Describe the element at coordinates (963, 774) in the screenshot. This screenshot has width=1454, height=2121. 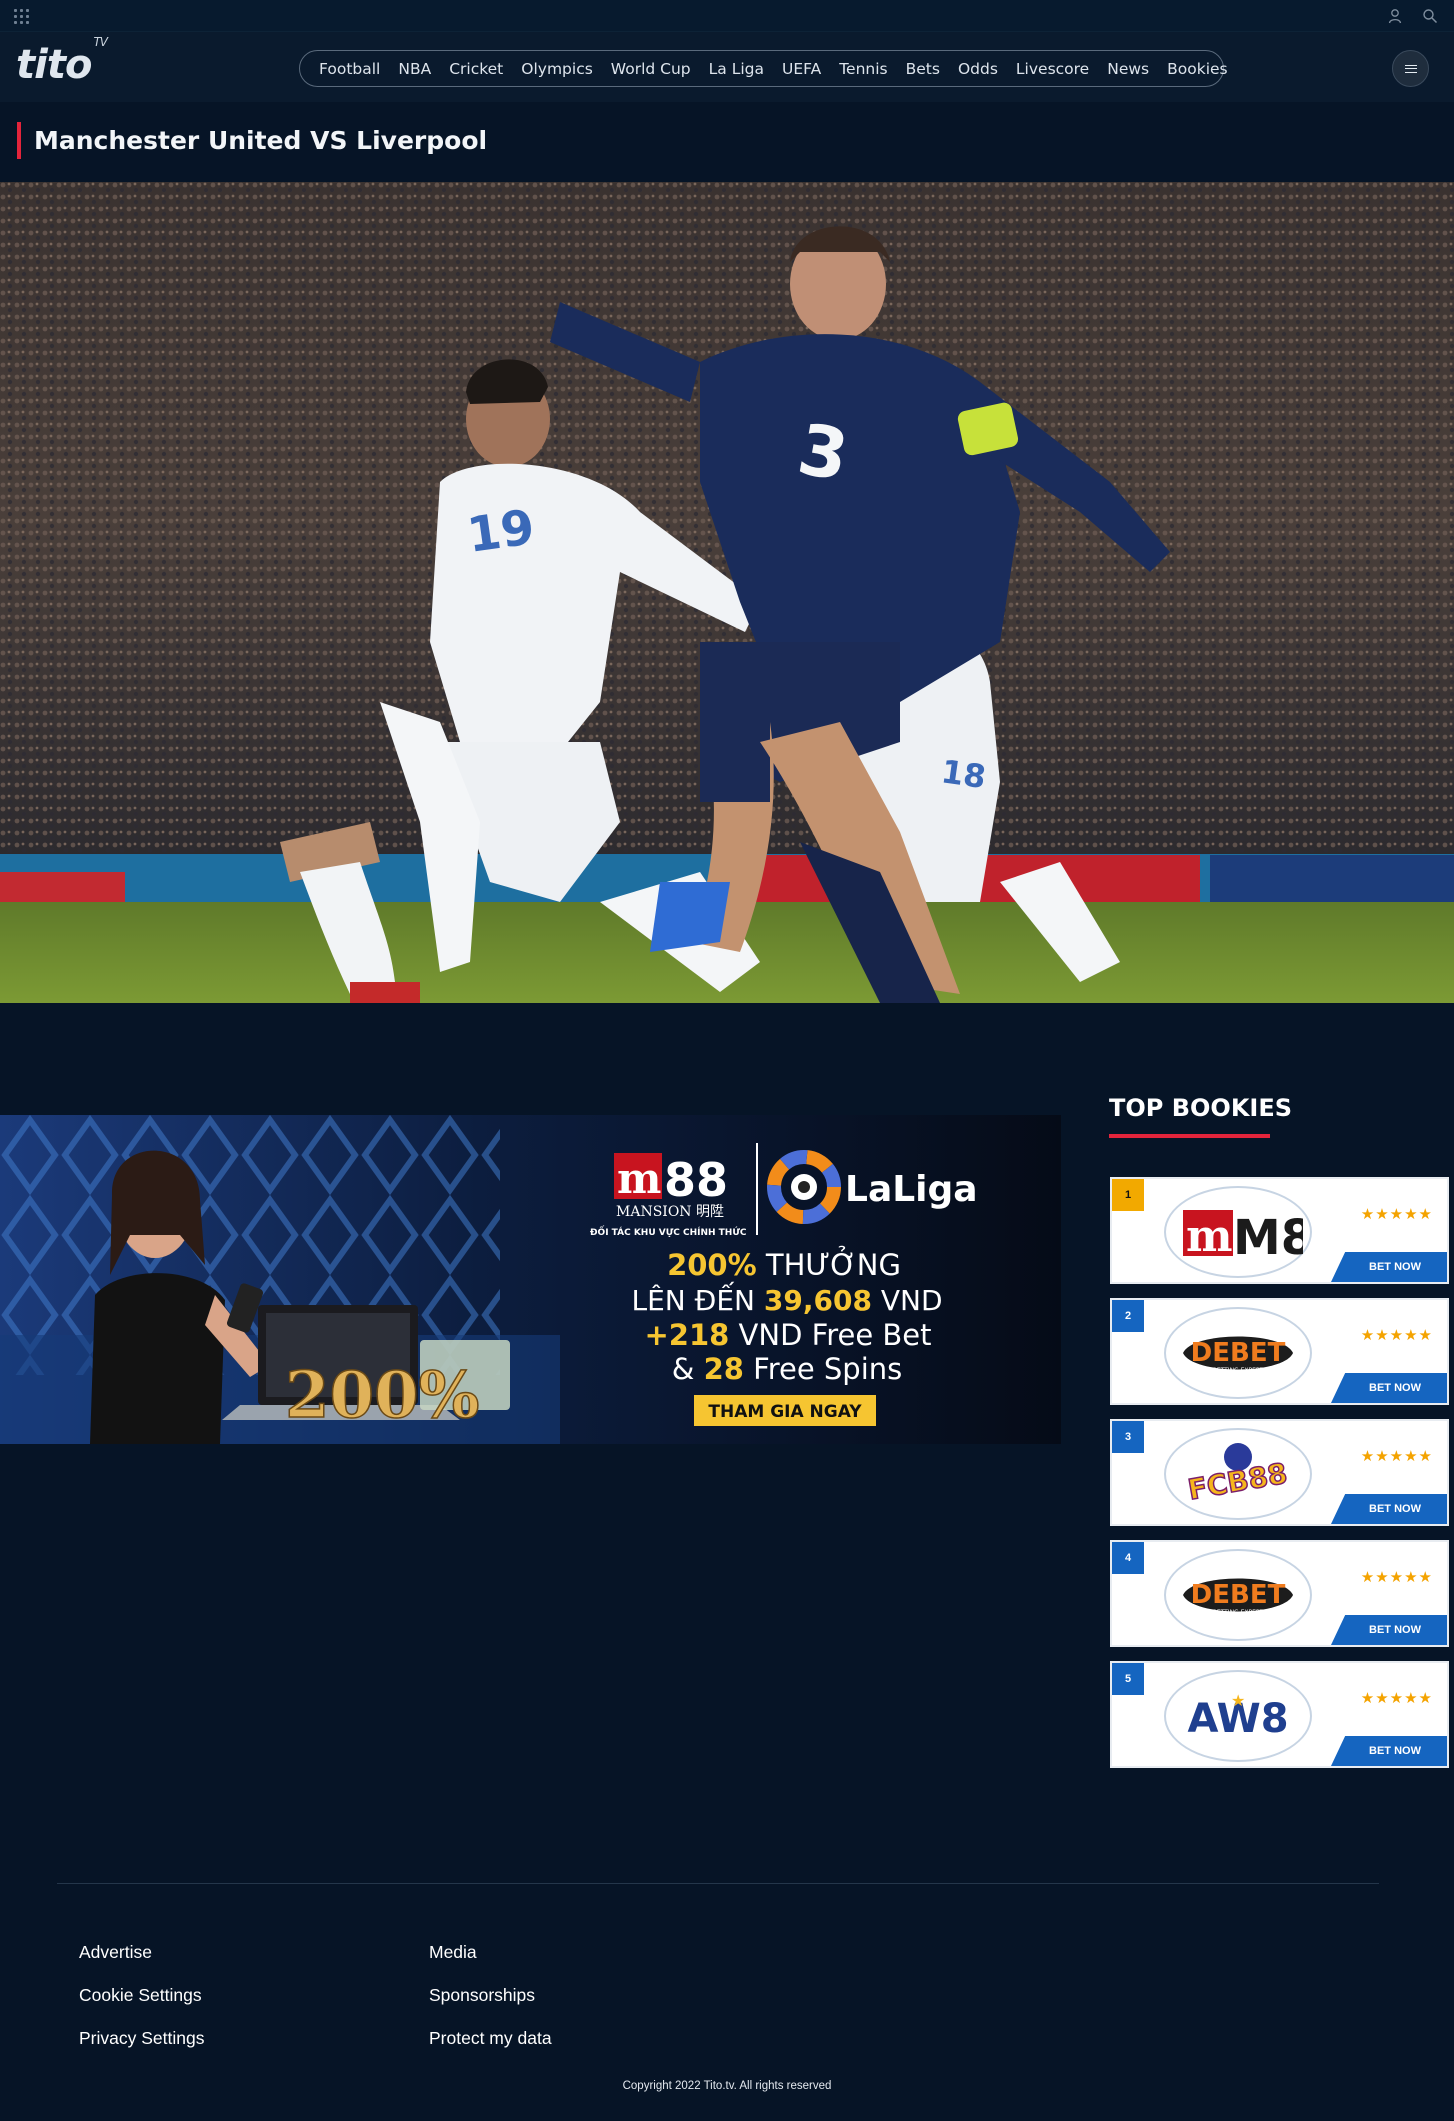
I see `jersey-number-18: 18` at that location.